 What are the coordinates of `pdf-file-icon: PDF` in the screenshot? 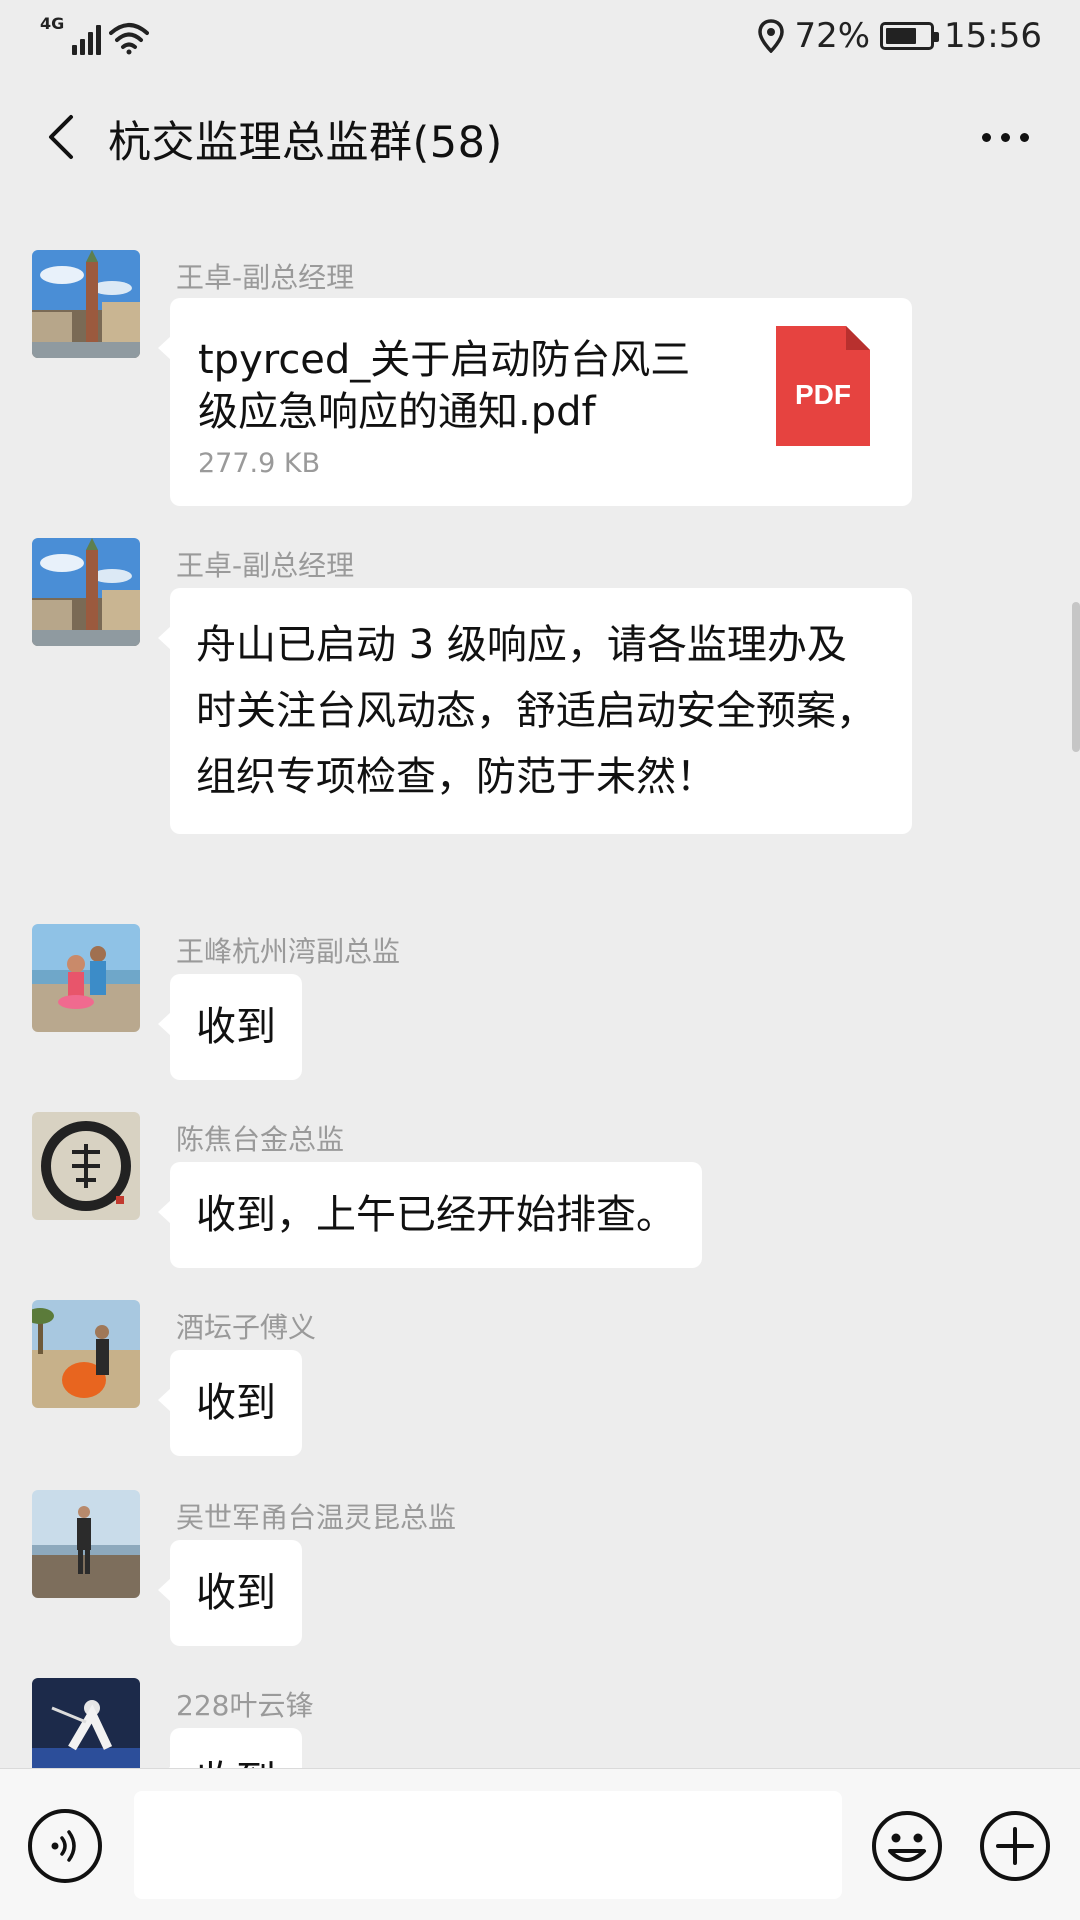 It's located at (823, 386).